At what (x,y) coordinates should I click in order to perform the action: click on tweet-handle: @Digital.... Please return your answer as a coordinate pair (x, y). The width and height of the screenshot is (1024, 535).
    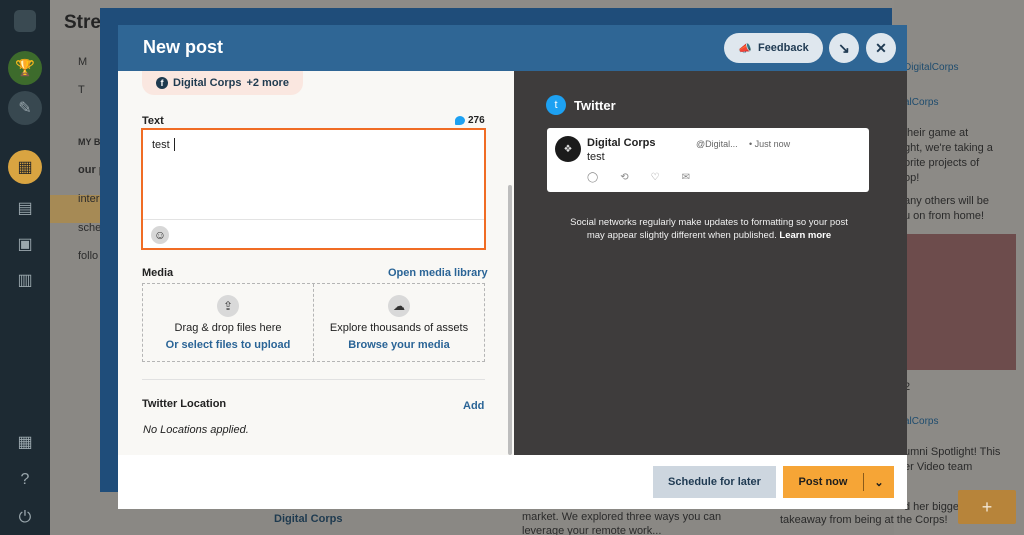
    Looking at the image, I should click on (717, 144).